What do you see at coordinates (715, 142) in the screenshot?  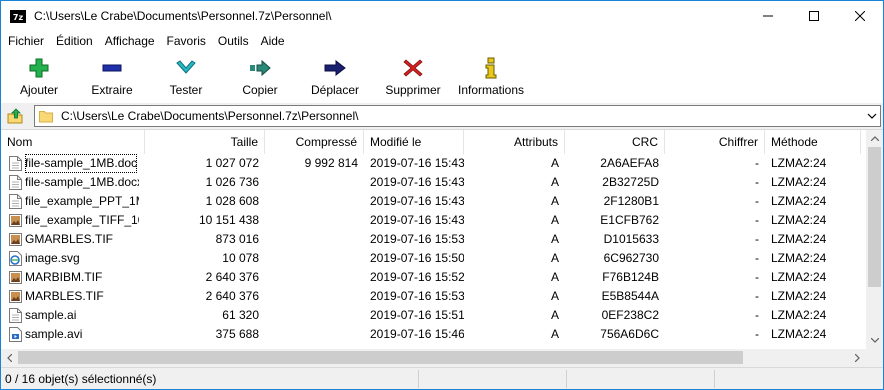 I see `column-header-encrypted: Chiffrer` at bounding box center [715, 142].